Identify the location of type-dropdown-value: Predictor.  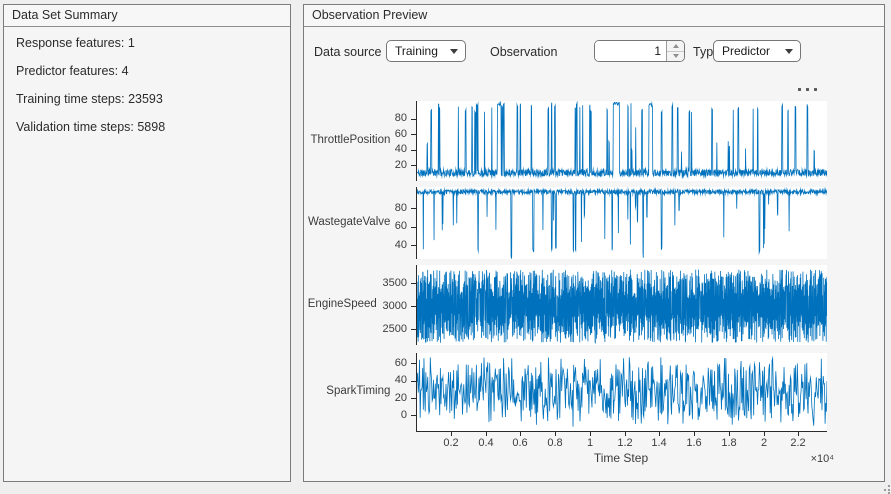
(746, 51).